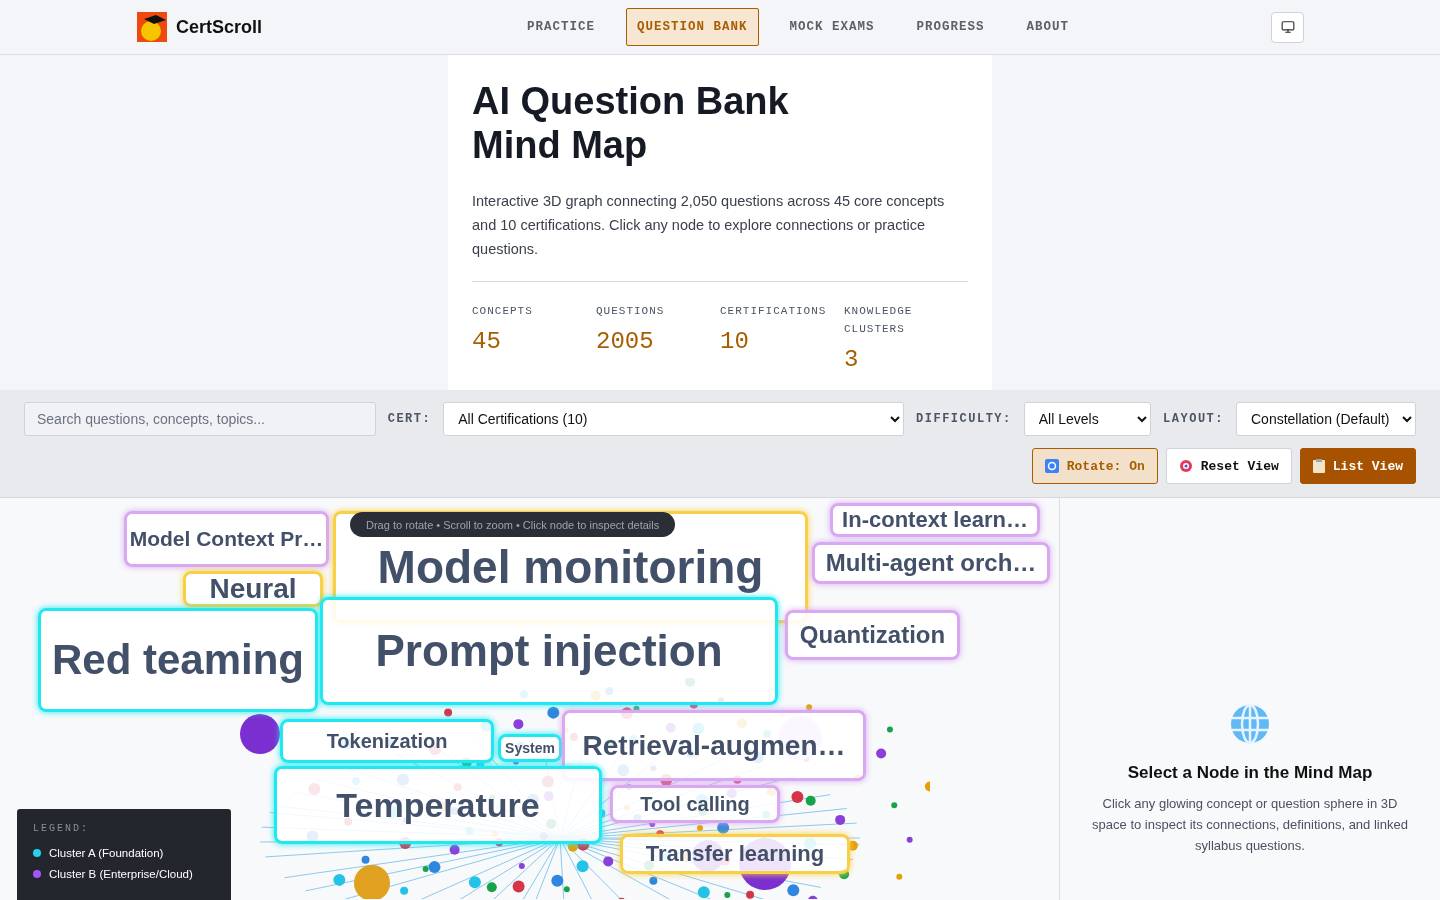  What do you see at coordinates (561, 27) in the screenshot?
I see `nav-tab: PRACTICE` at bounding box center [561, 27].